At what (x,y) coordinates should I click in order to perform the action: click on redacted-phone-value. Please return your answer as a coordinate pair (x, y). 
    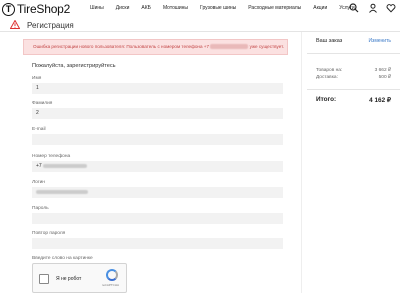
    Looking at the image, I should click on (65, 165).